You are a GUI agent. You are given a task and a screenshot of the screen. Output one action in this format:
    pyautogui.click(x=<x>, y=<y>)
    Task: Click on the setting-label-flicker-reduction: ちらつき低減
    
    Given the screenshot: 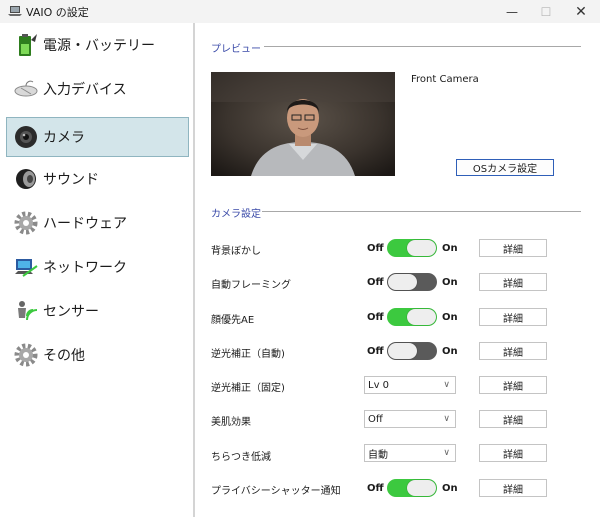 What is the action you would take?
    pyautogui.click(x=241, y=457)
    